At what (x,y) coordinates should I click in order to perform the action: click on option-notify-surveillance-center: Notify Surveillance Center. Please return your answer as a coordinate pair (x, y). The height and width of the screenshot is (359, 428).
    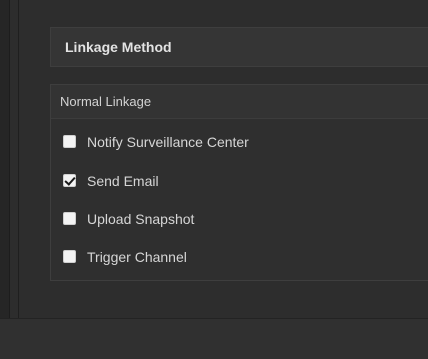
    Looking at the image, I should click on (213, 142).